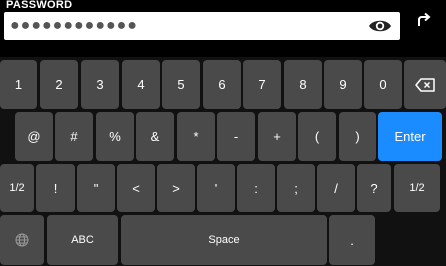  Describe the element at coordinates (424, 20) in the screenshot. I see `undo-arrow-icon` at that location.